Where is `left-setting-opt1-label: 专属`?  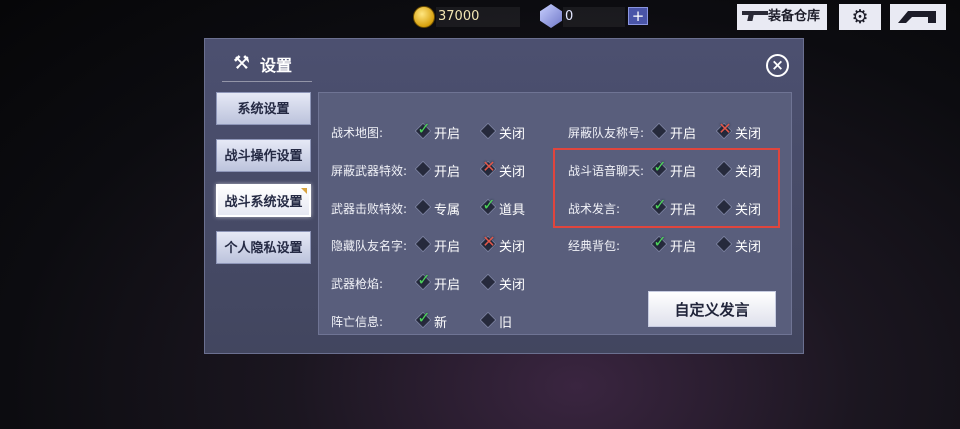 left-setting-opt1-label: 专属 is located at coordinates (447, 210).